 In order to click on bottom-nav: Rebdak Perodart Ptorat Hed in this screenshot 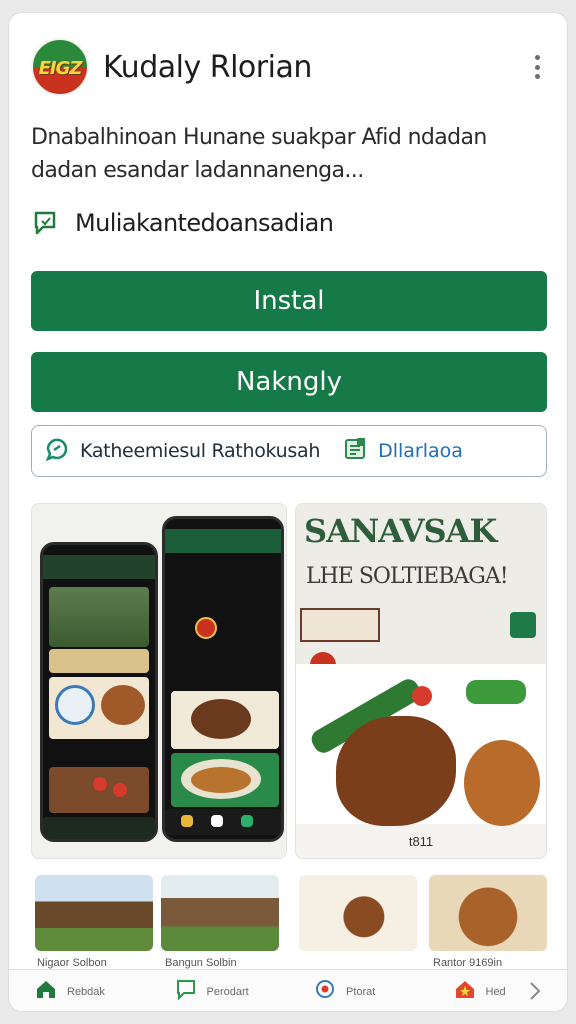, I will do `click(288, 990)`.